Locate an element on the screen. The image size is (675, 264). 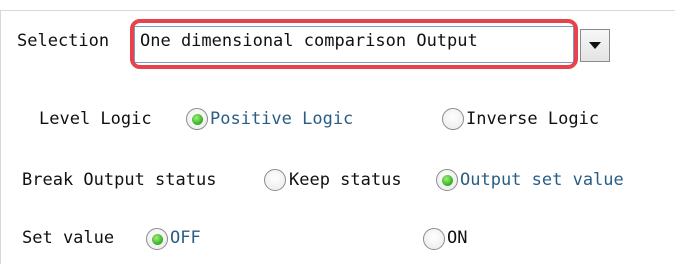
positive-logic-label: Positive Logic is located at coordinates (281, 119).